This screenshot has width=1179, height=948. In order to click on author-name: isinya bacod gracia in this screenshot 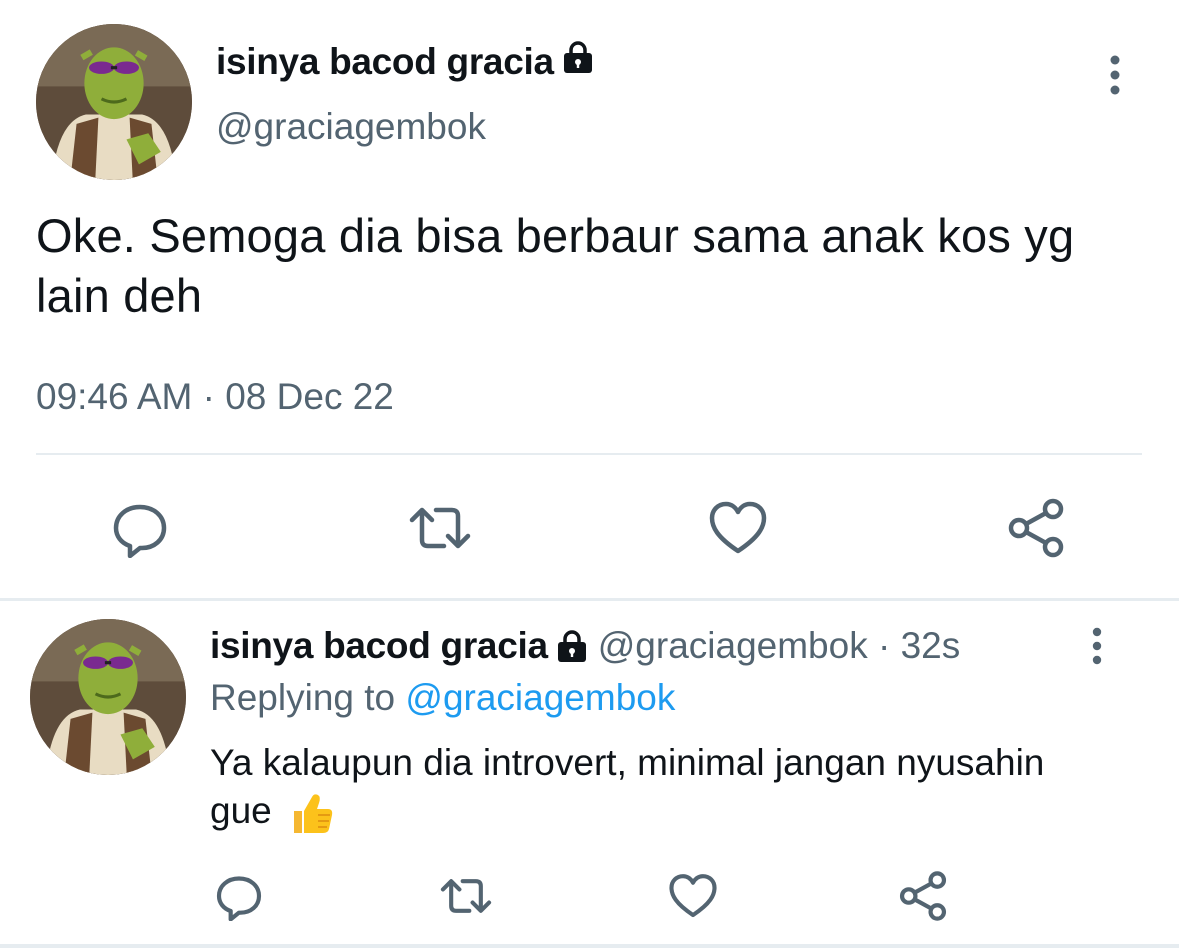, I will do `click(405, 61)`.